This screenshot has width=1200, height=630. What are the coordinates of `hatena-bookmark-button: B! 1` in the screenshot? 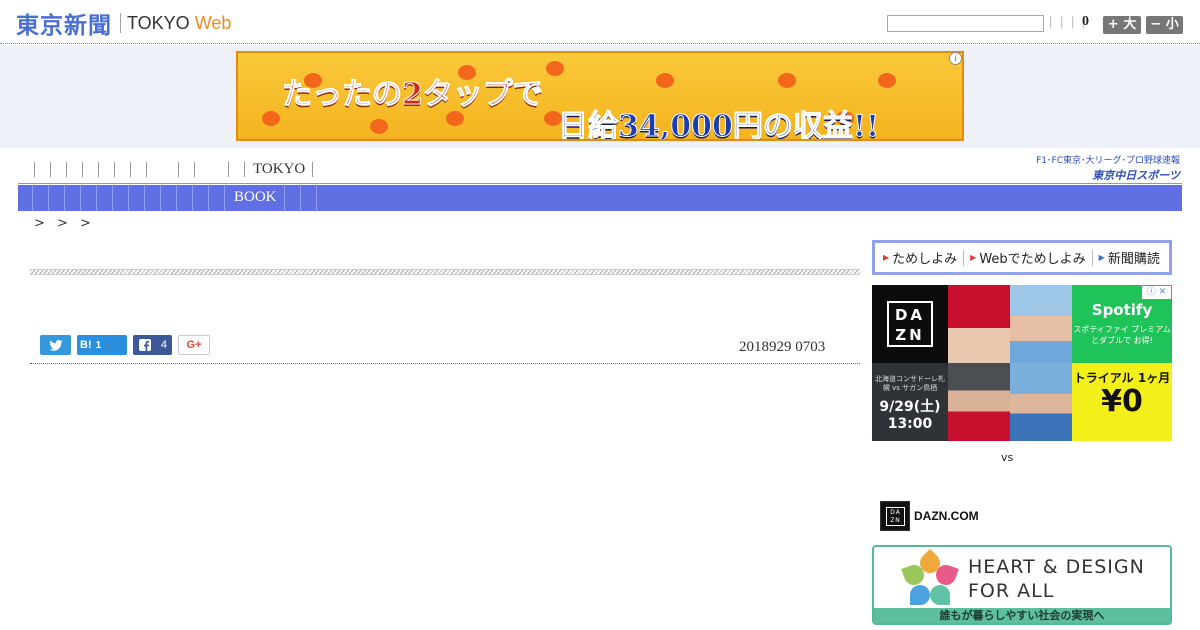 It's located at (102, 345).